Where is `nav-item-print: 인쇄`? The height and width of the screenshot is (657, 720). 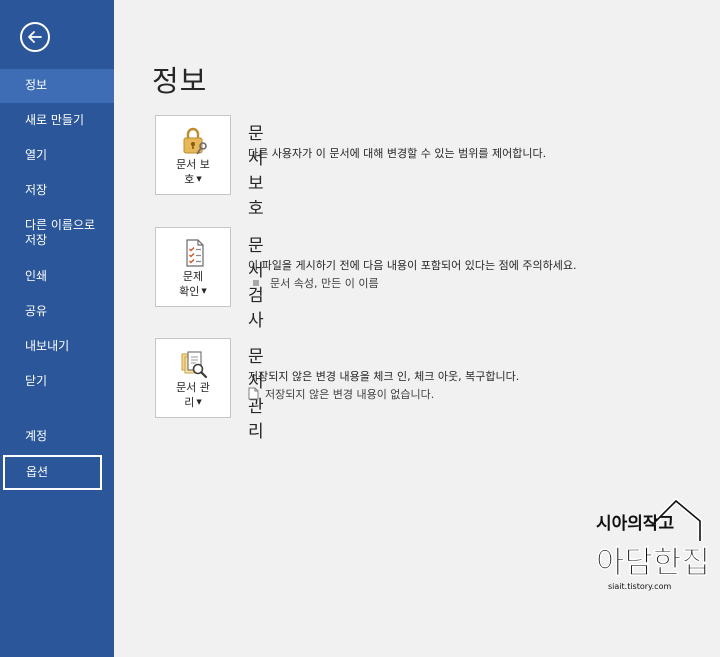 nav-item-print: 인쇄 is located at coordinates (57, 277).